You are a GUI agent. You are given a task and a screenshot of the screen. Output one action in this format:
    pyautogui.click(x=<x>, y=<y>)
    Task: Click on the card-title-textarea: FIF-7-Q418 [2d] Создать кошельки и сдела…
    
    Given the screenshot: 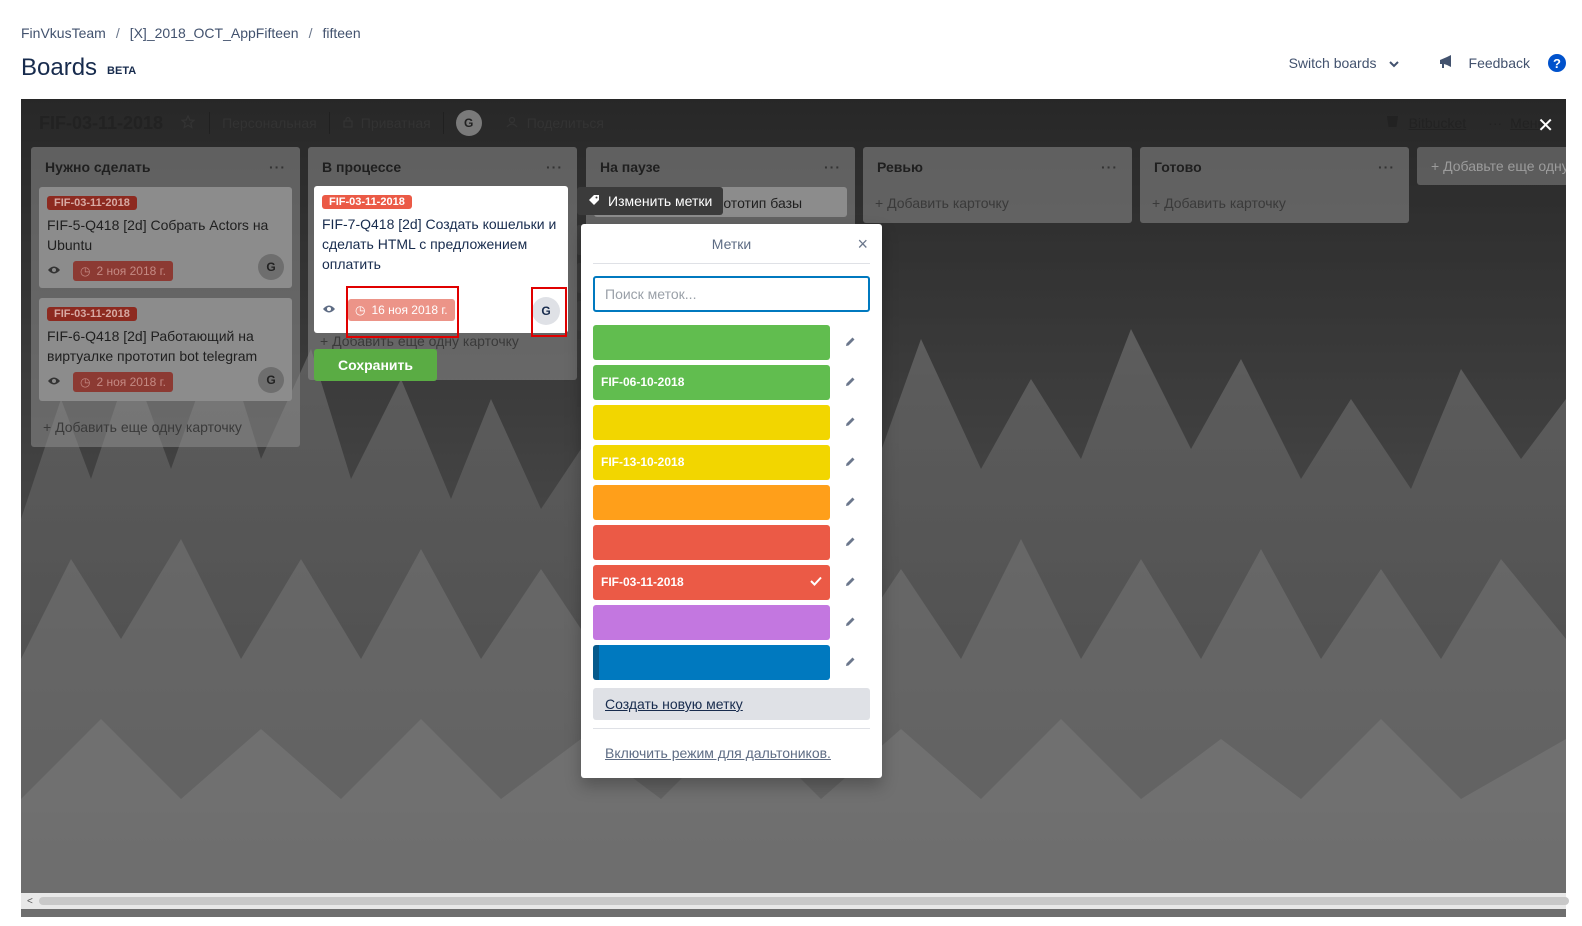 What is the action you would take?
    pyautogui.click(x=441, y=244)
    